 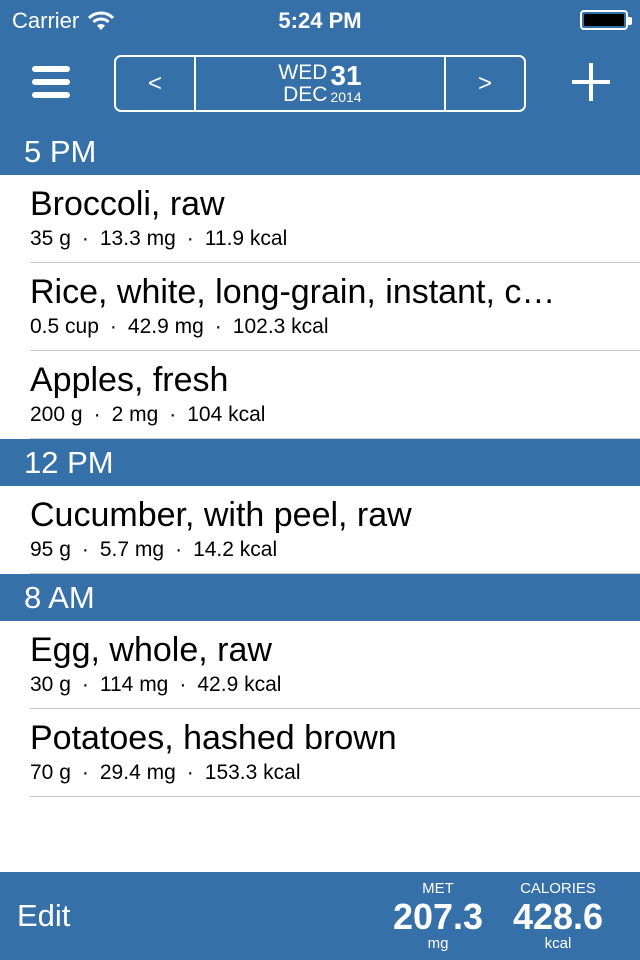 I want to click on weekday-label: WED, so click(x=303, y=72).